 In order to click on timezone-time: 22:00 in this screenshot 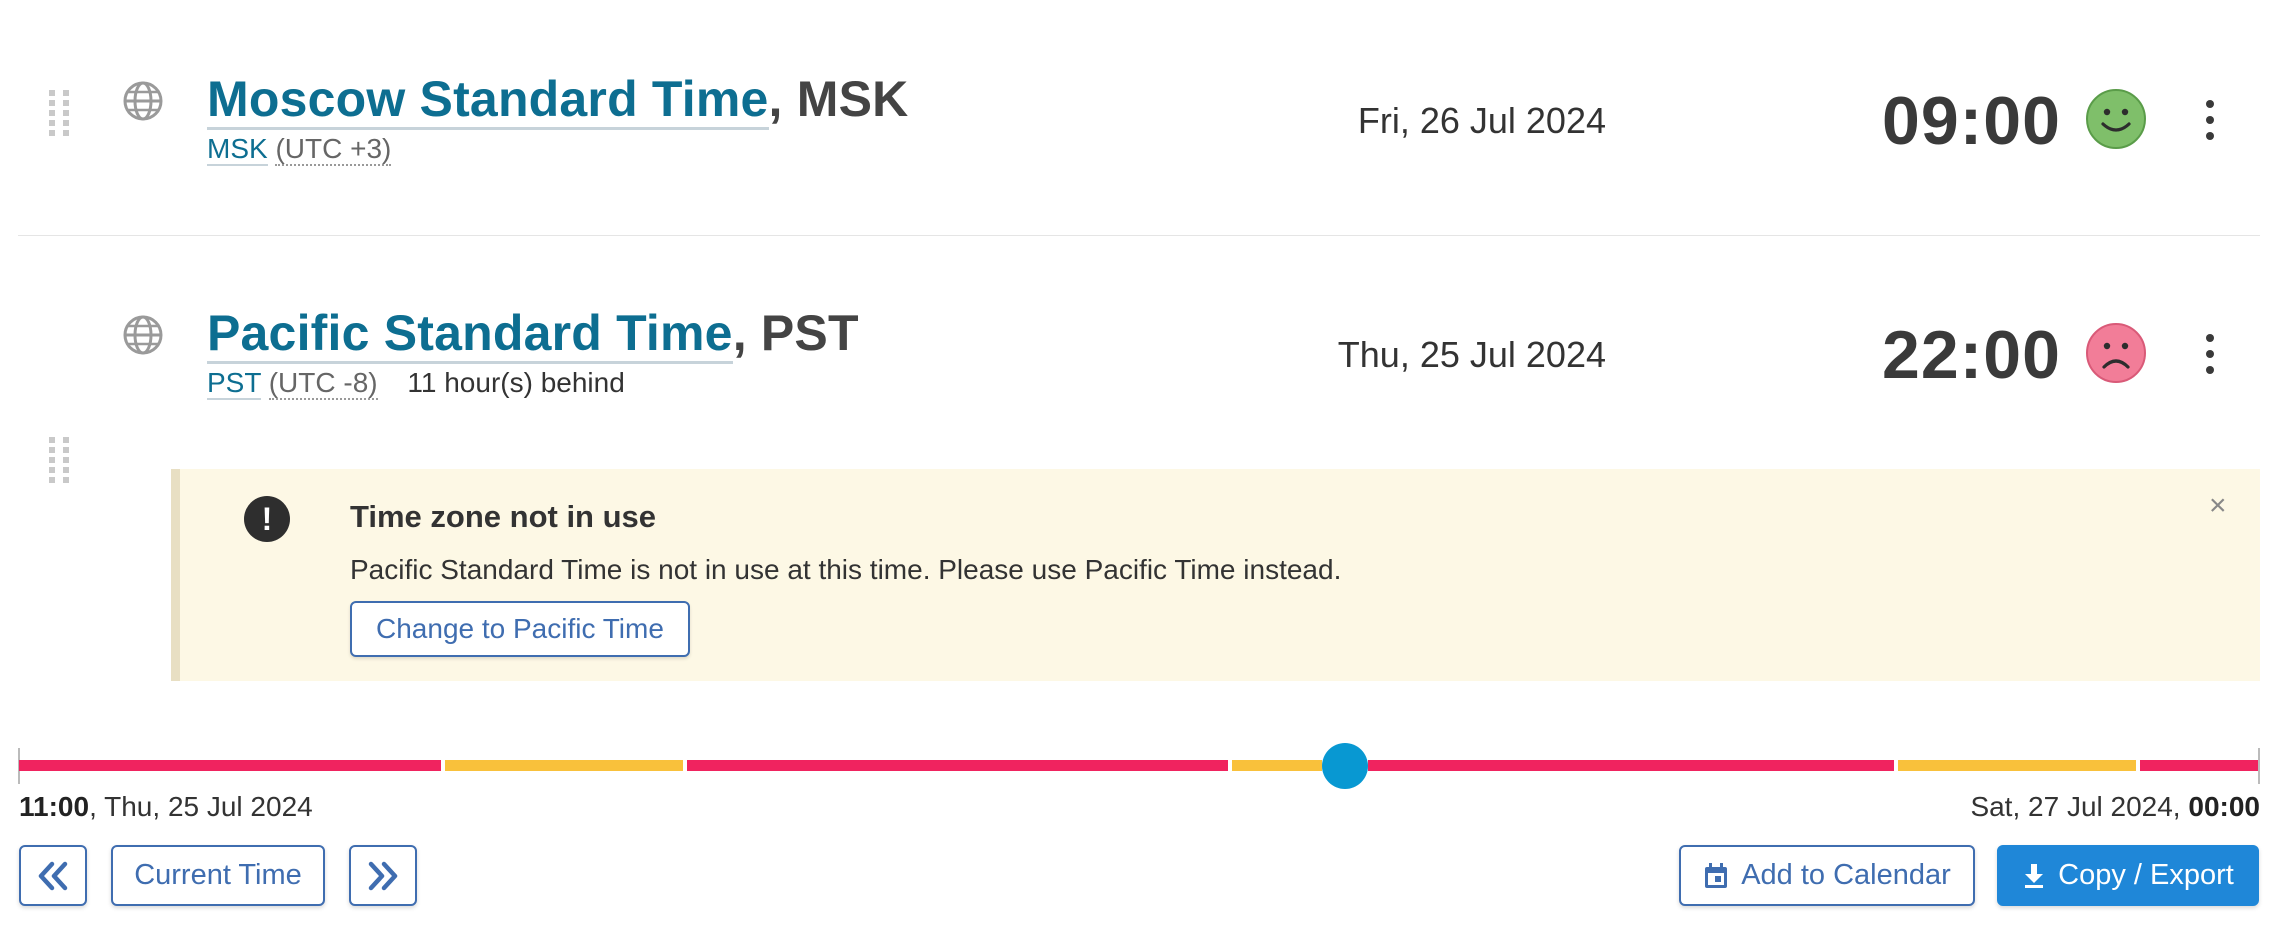, I will do `click(1971, 355)`.